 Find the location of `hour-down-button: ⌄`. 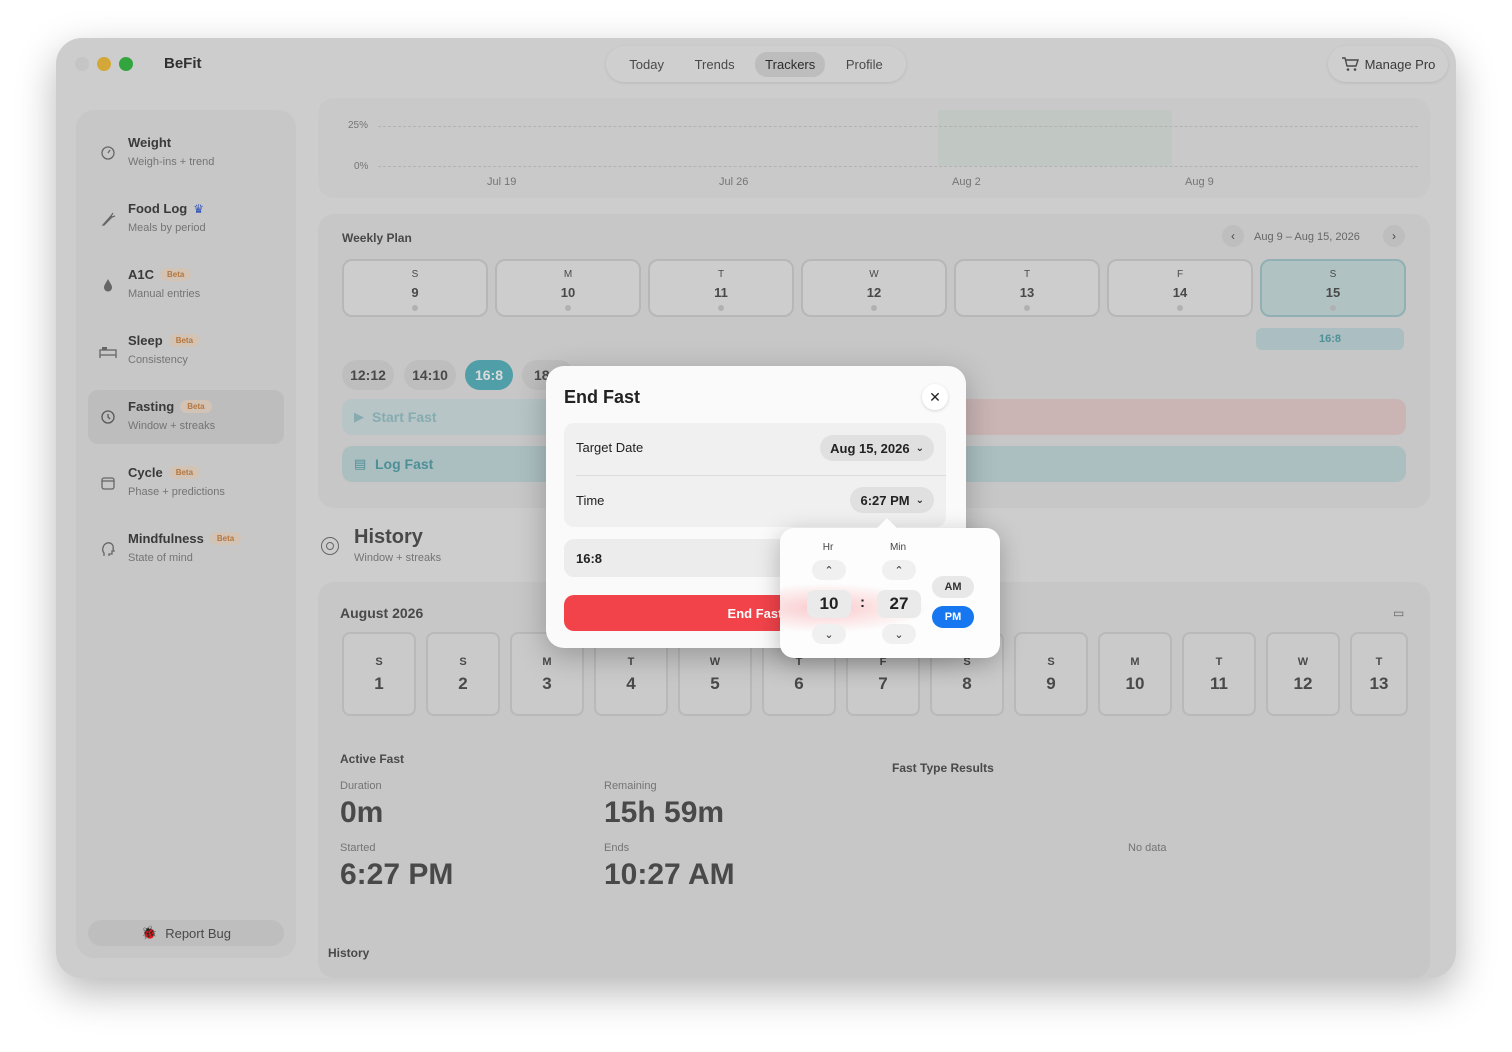

hour-down-button: ⌄ is located at coordinates (829, 634).